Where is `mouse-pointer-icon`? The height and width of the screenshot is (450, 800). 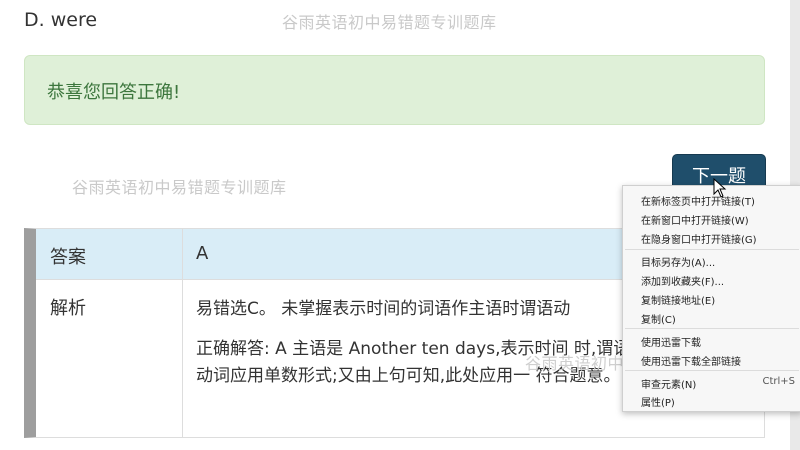 mouse-pointer-icon is located at coordinates (720, 188).